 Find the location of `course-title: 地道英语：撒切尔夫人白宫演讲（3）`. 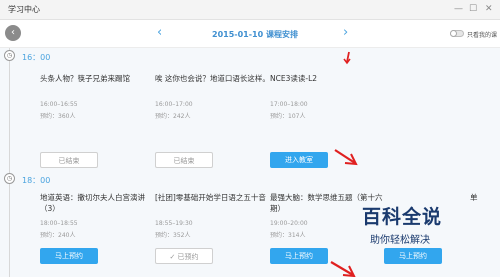

course-title: 地道英语：撒切尔夫人白宫演讲（3） is located at coordinates (99, 204).